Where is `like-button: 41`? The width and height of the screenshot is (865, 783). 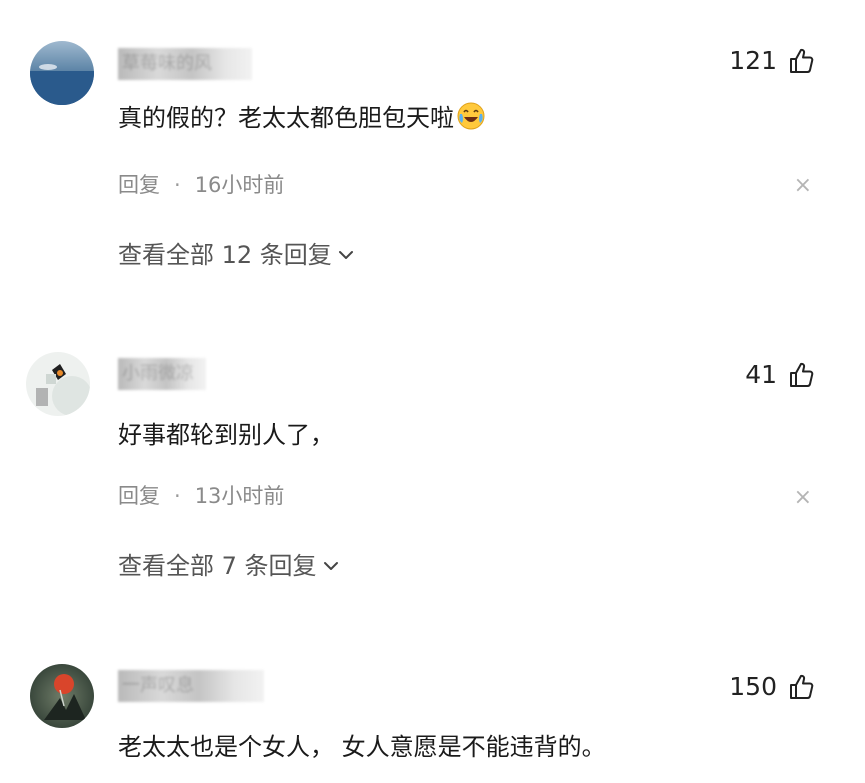
like-button: 41 is located at coordinates (780, 374).